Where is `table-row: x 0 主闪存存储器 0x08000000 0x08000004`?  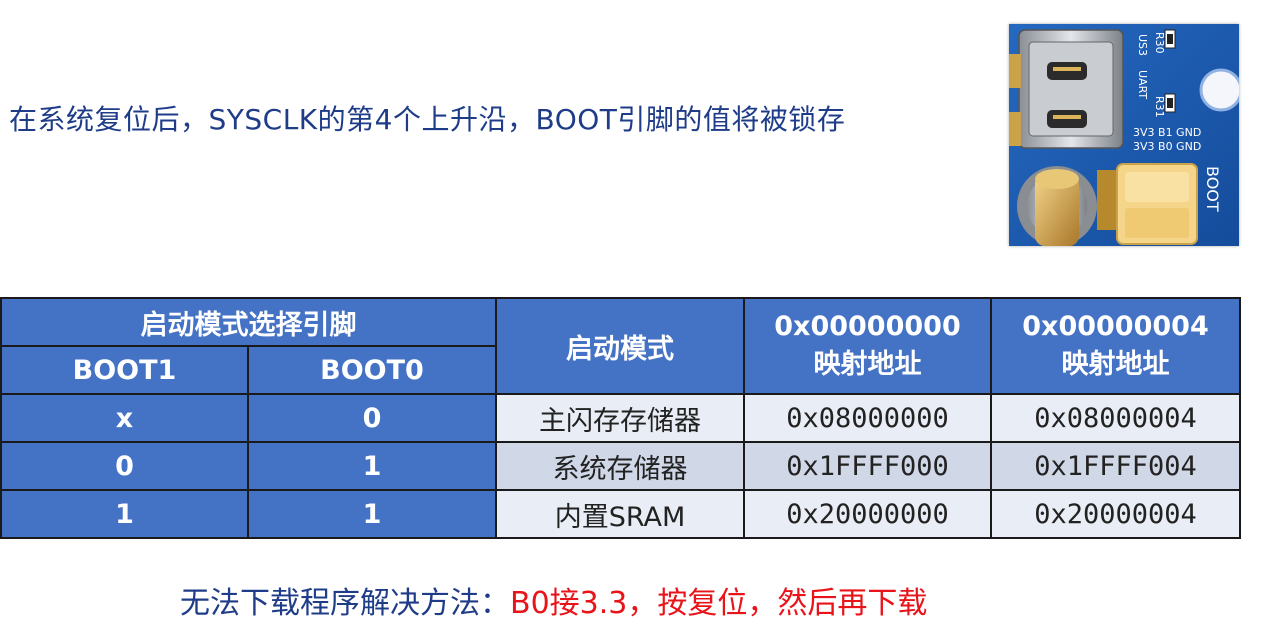 table-row: x 0 主闪存存储器 0x08000000 0x08000004 is located at coordinates (620, 418).